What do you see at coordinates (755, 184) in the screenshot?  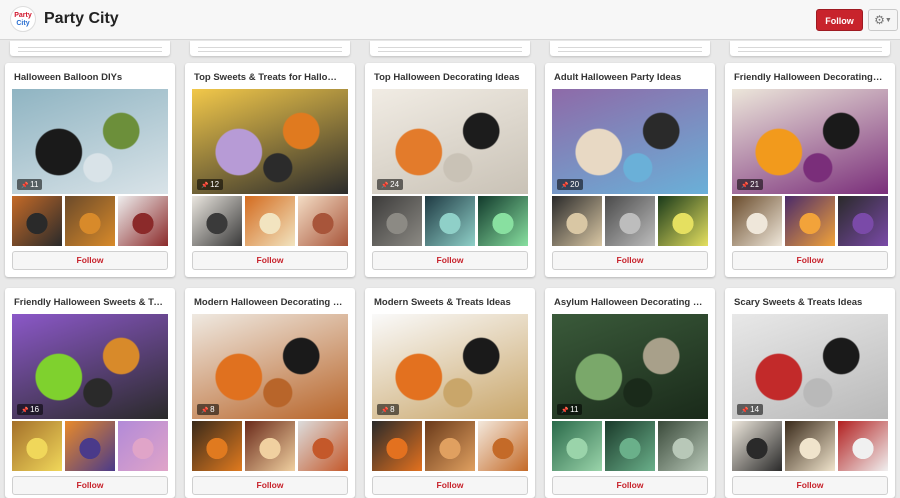 I see `pin-count: 21` at bounding box center [755, 184].